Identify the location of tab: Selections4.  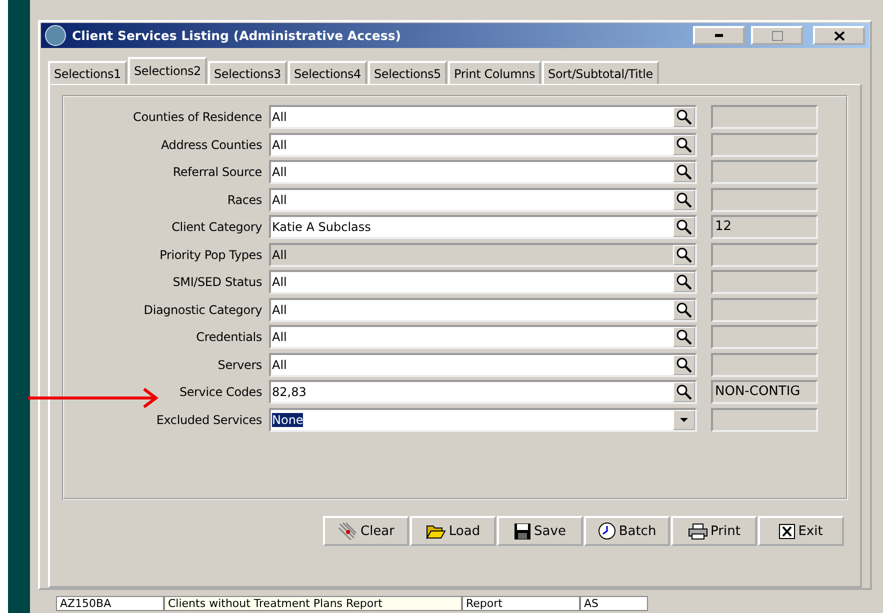
(327, 72).